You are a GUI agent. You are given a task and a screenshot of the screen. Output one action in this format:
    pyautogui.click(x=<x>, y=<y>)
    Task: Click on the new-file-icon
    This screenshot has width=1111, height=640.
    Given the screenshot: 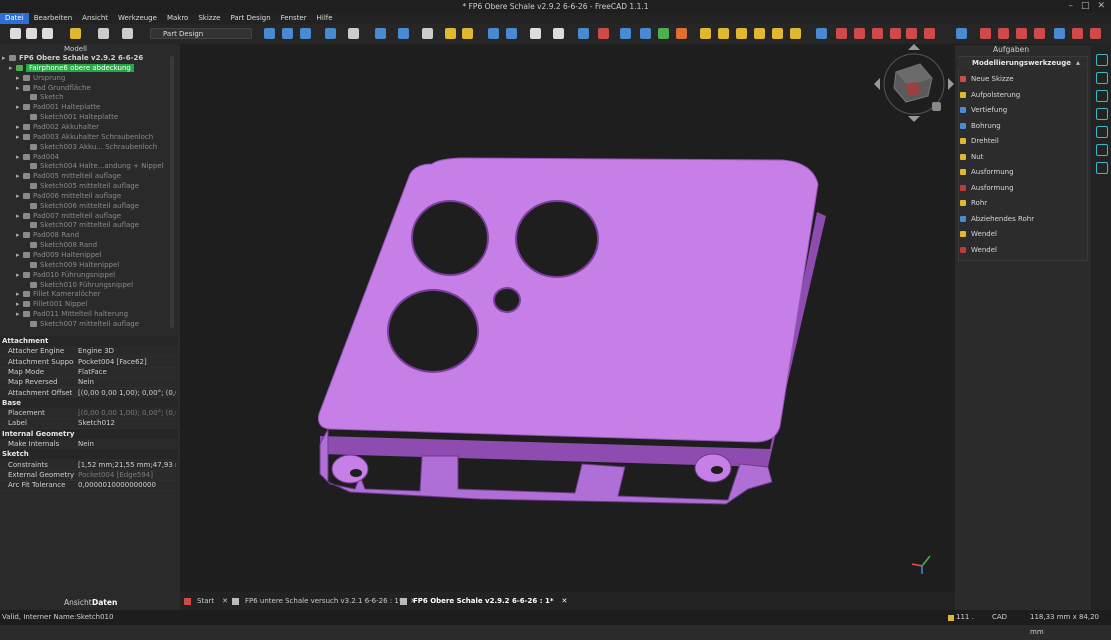 What is the action you would take?
    pyautogui.click(x=15, y=33)
    